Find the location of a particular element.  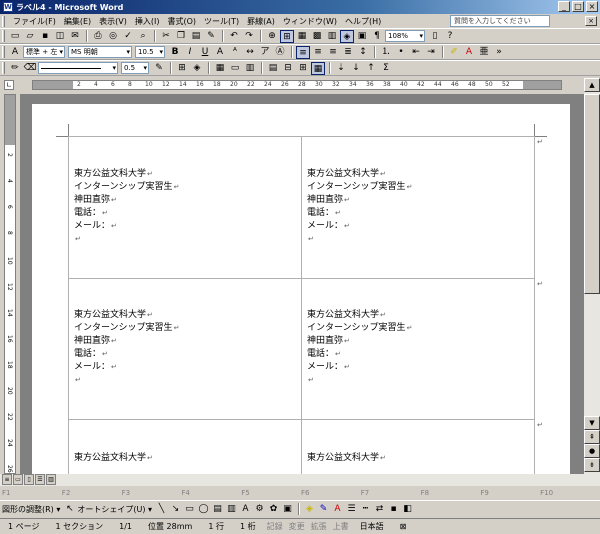

table-autoformat-icon: ▦ is located at coordinates (318, 68).